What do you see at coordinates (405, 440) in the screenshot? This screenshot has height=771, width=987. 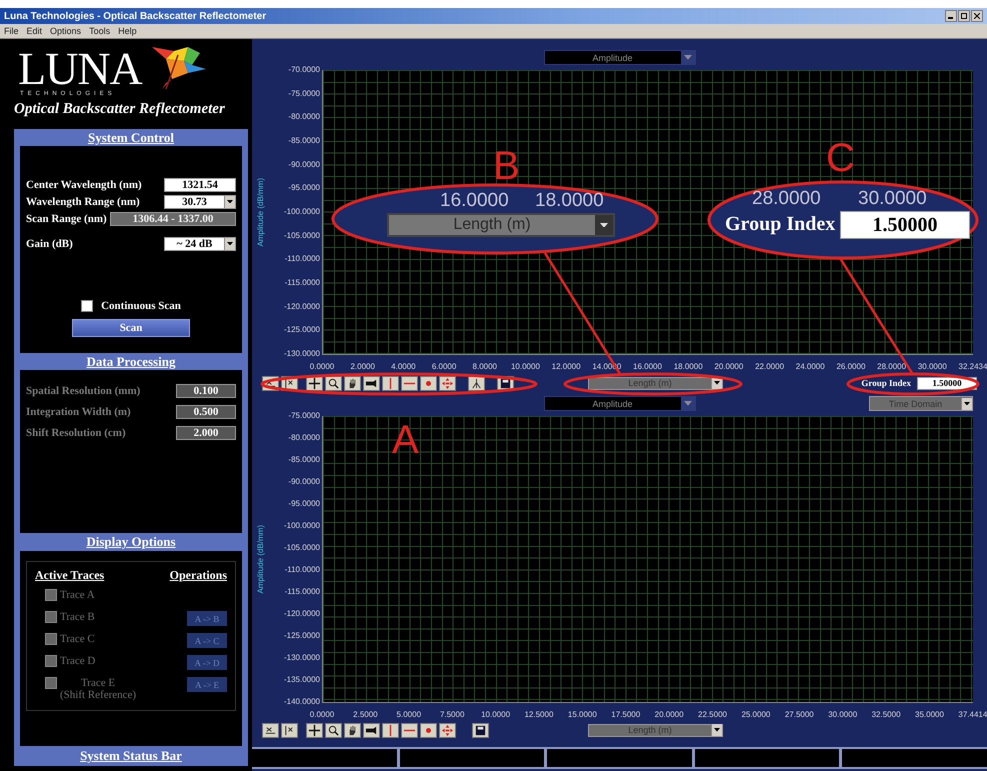 I see `callout-letter: A` at bounding box center [405, 440].